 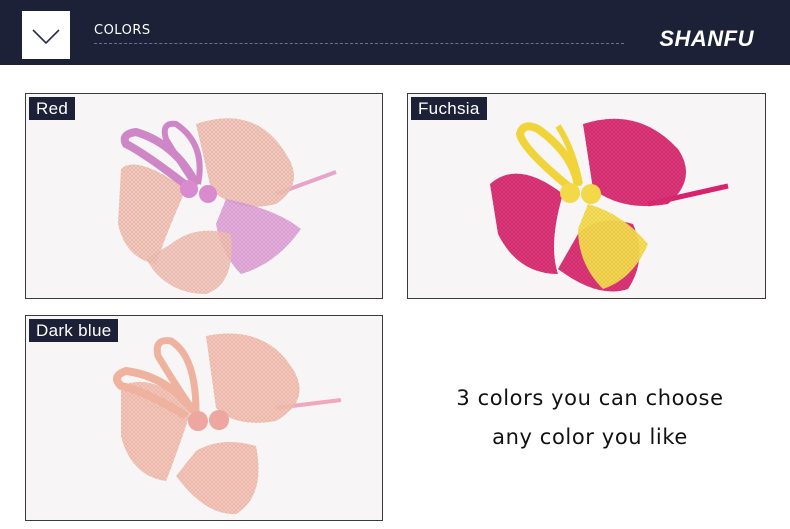 I want to click on menu-toggle-button, so click(x=46, y=35).